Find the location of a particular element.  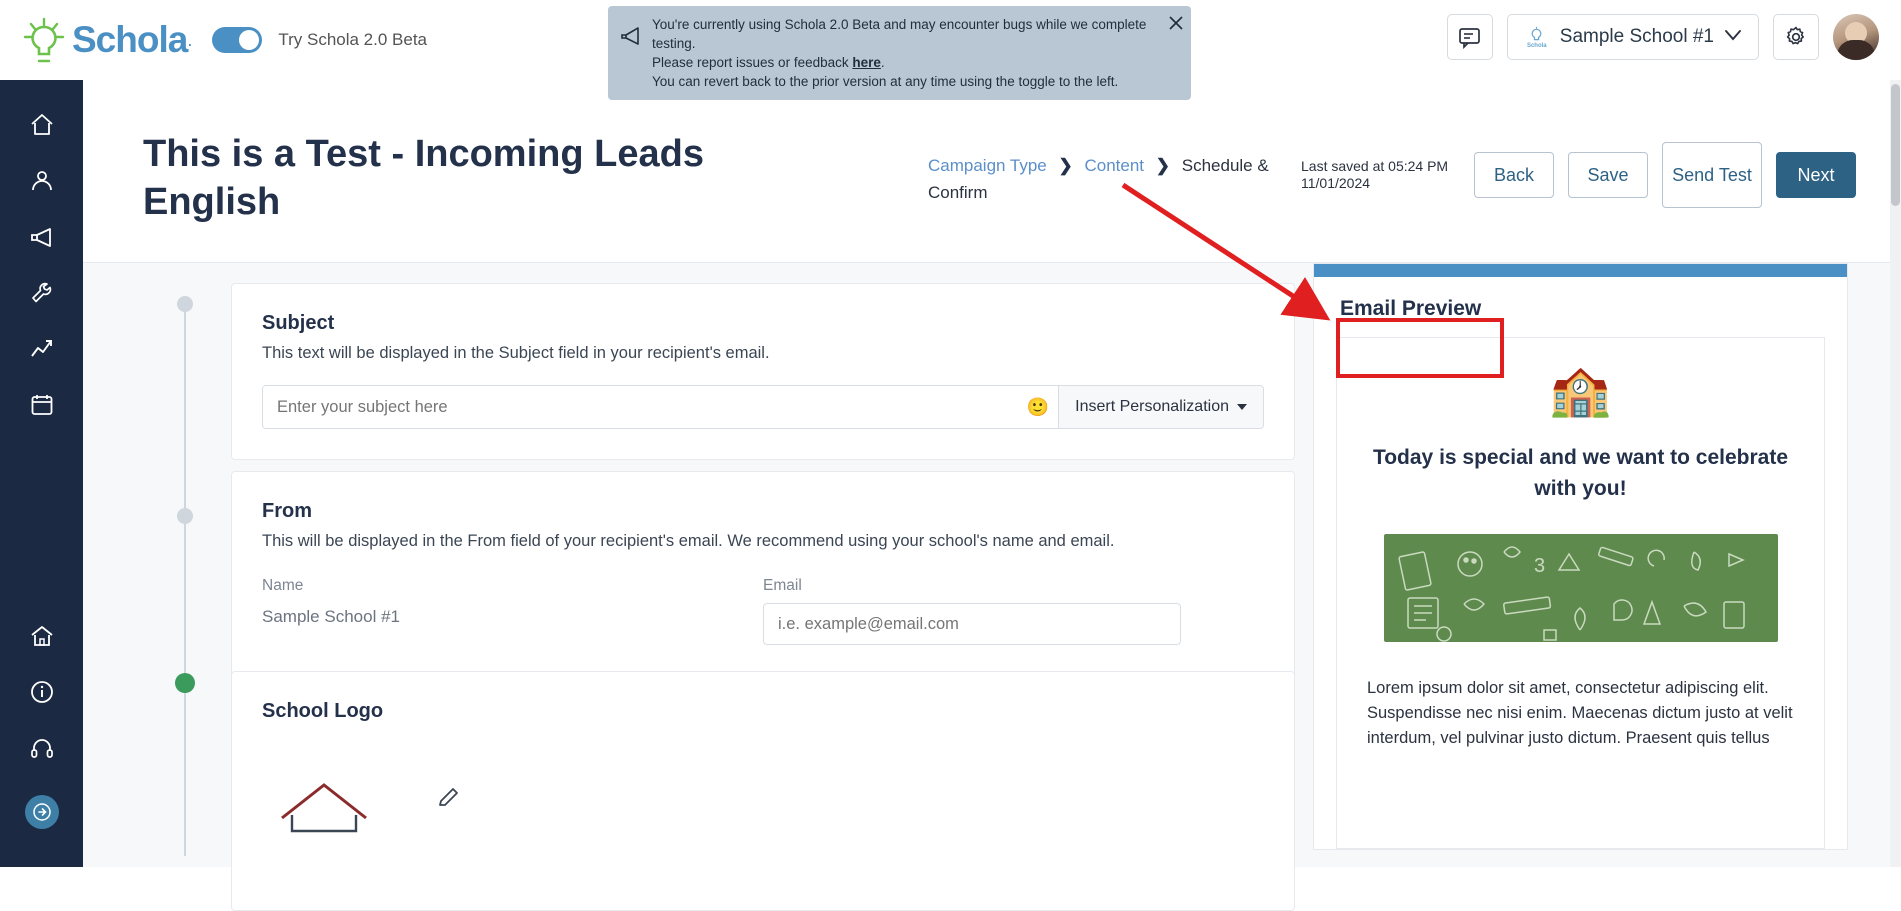

top-bar-actions: Schola Sample School #1 is located at coordinates (1662, 37).